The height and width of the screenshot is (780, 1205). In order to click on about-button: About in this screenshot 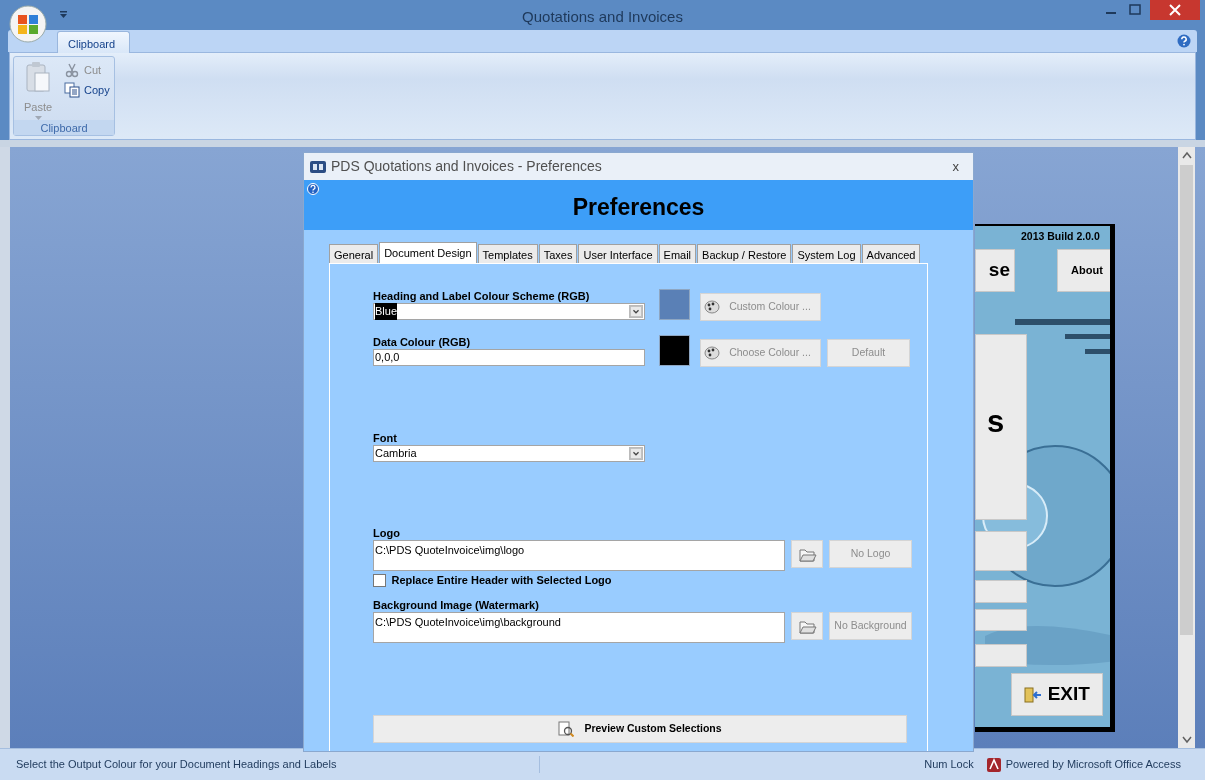, I will do `click(1083, 270)`.